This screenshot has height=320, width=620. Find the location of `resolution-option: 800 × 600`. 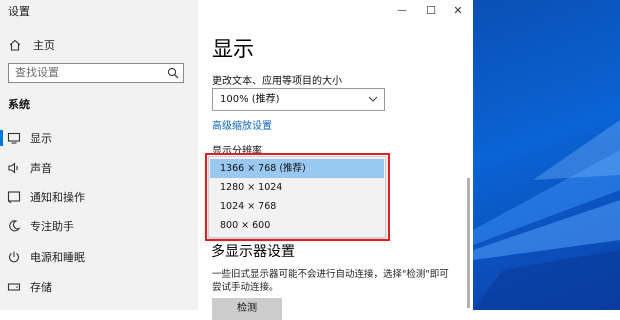

resolution-option: 800 × 600 is located at coordinates (297, 225).